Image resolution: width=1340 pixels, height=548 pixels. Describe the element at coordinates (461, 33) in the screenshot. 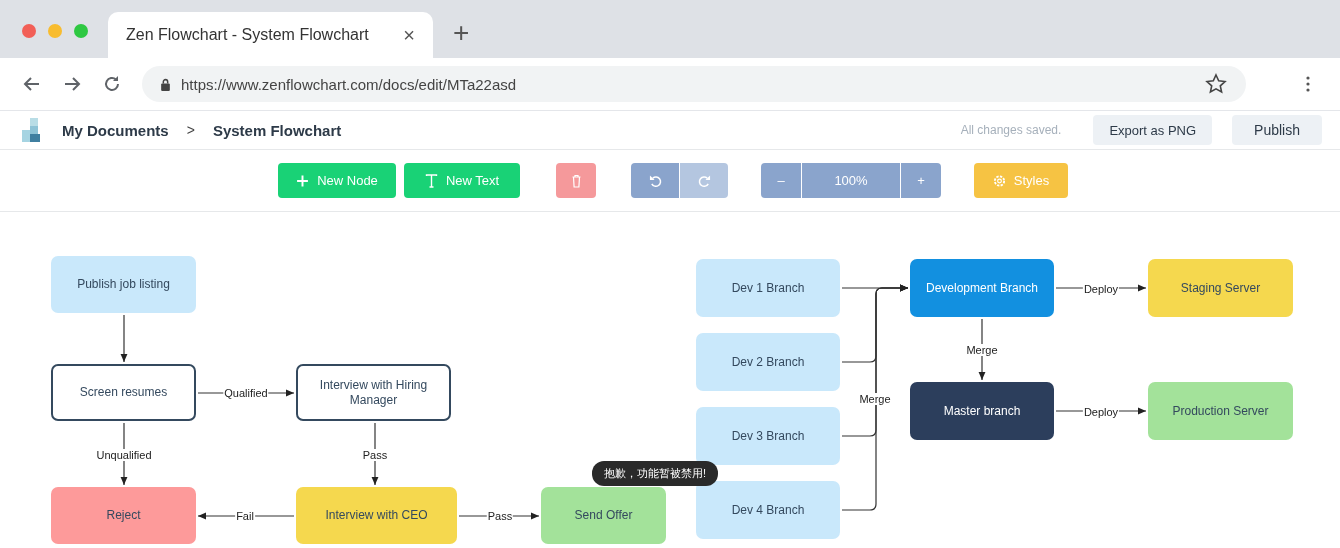

I see `new-tab-button: +` at that location.